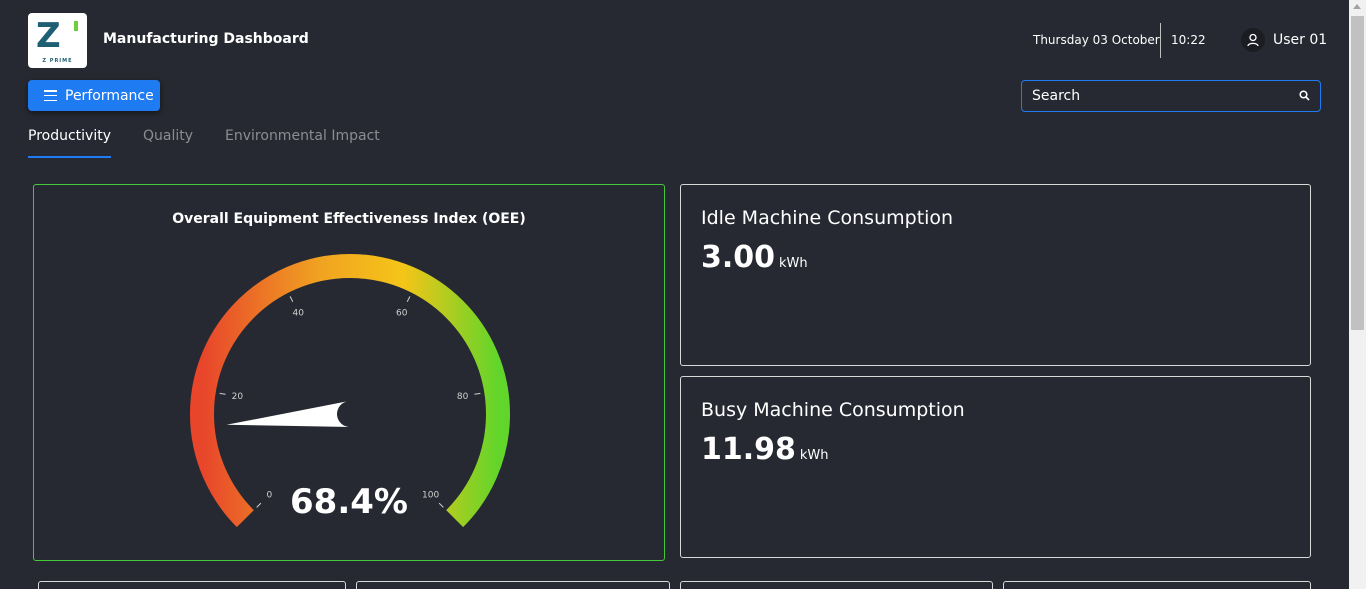 This screenshot has height=589, width=1366. I want to click on page-scrollbar, so click(1357, 294).